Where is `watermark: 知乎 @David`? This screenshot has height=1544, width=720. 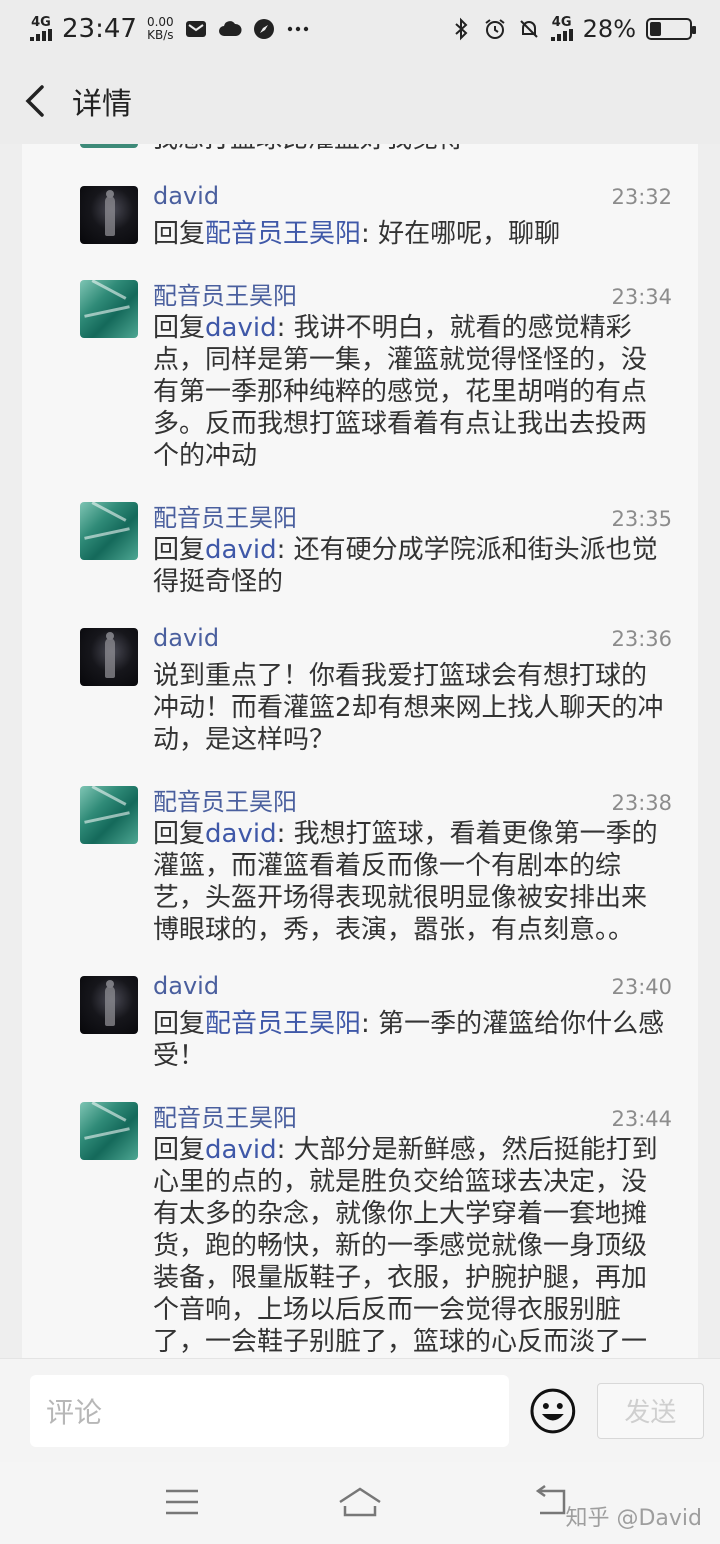
watermark: 知乎 @David is located at coordinates (633, 1518).